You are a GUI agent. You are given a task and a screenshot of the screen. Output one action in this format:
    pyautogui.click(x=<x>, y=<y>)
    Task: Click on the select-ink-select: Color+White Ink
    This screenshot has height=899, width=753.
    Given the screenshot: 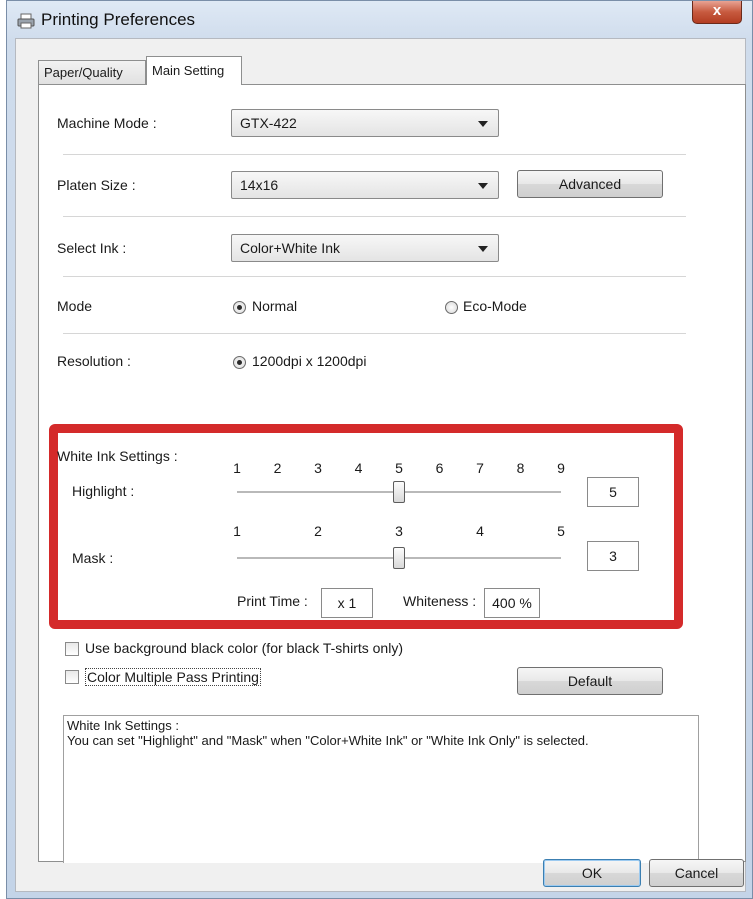 What is the action you would take?
    pyautogui.click(x=365, y=248)
    